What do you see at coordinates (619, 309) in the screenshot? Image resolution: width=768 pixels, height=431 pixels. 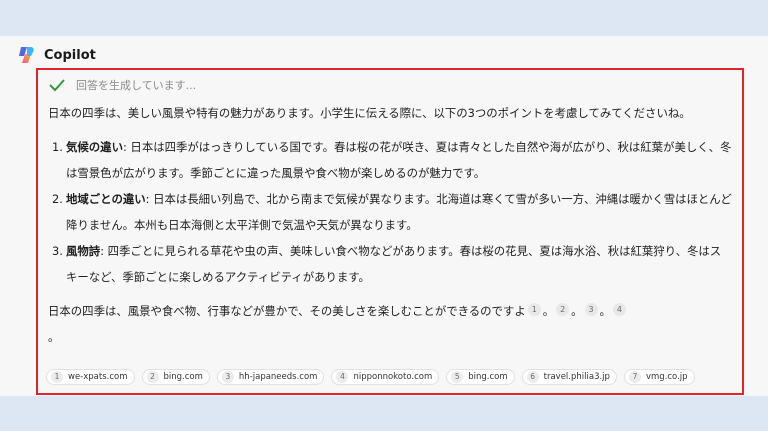 I see `citation-4: 4` at bounding box center [619, 309].